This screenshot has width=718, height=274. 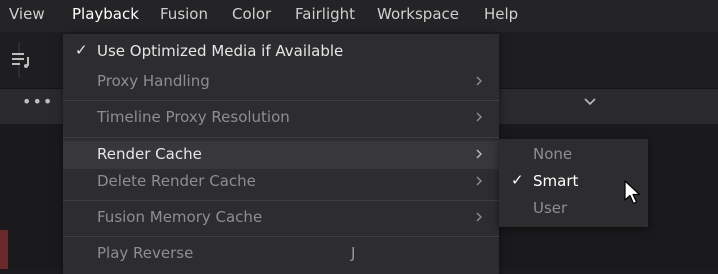 I want to click on menu-item-delete-render-cache: Delete Render Cache, so click(x=281, y=182).